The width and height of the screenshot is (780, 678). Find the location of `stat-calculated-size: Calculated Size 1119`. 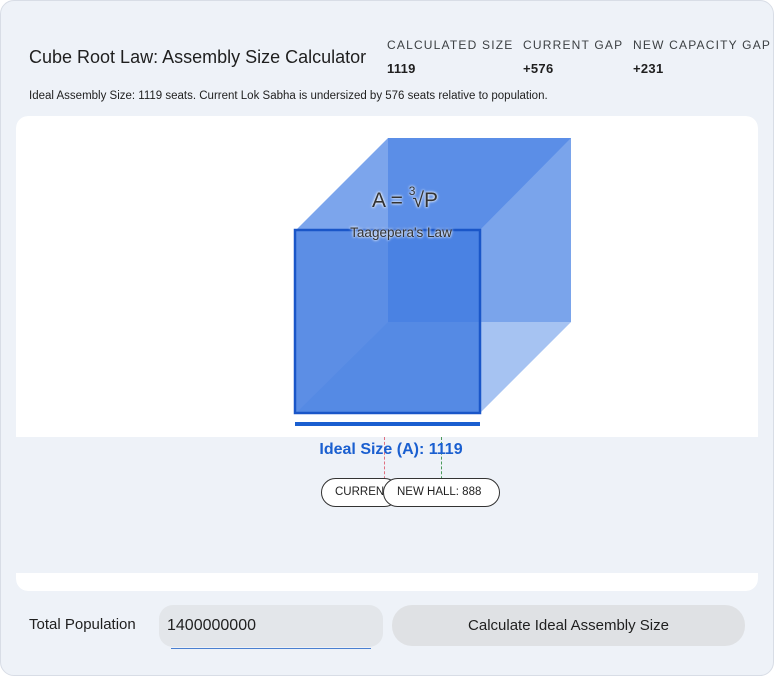

stat-calculated-size: Calculated Size 1119 is located at coordinates (450, 57).